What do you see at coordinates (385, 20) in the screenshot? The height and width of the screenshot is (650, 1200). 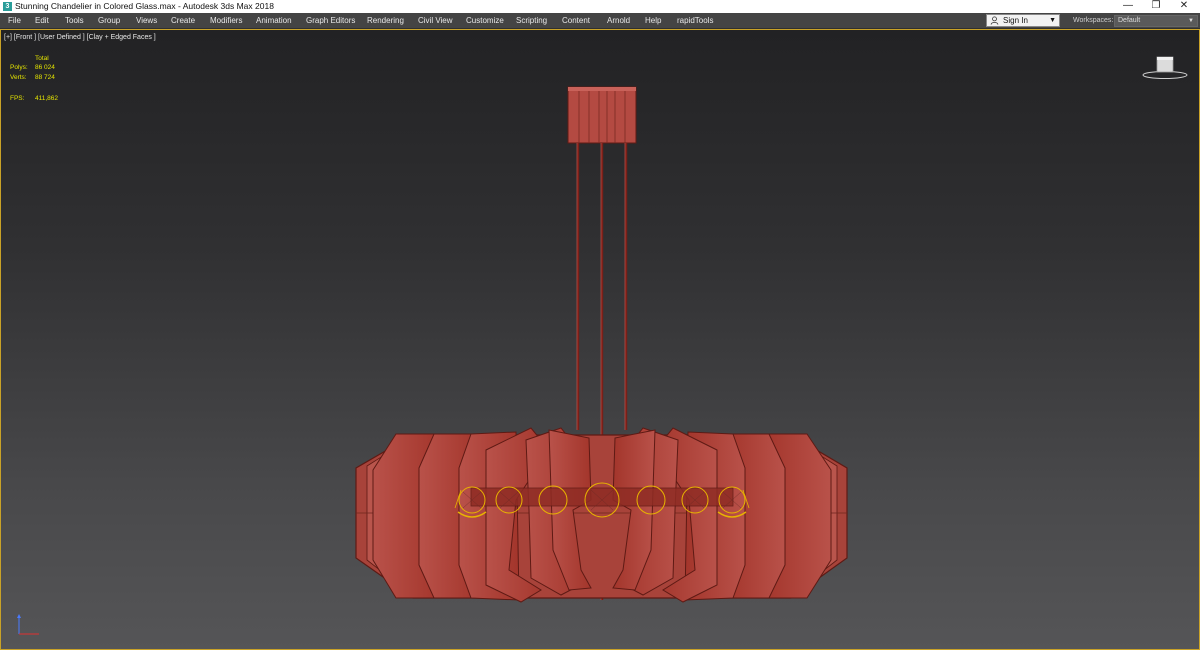 I see `menu-rendering: Rendering` at bounding box center [385, 20].